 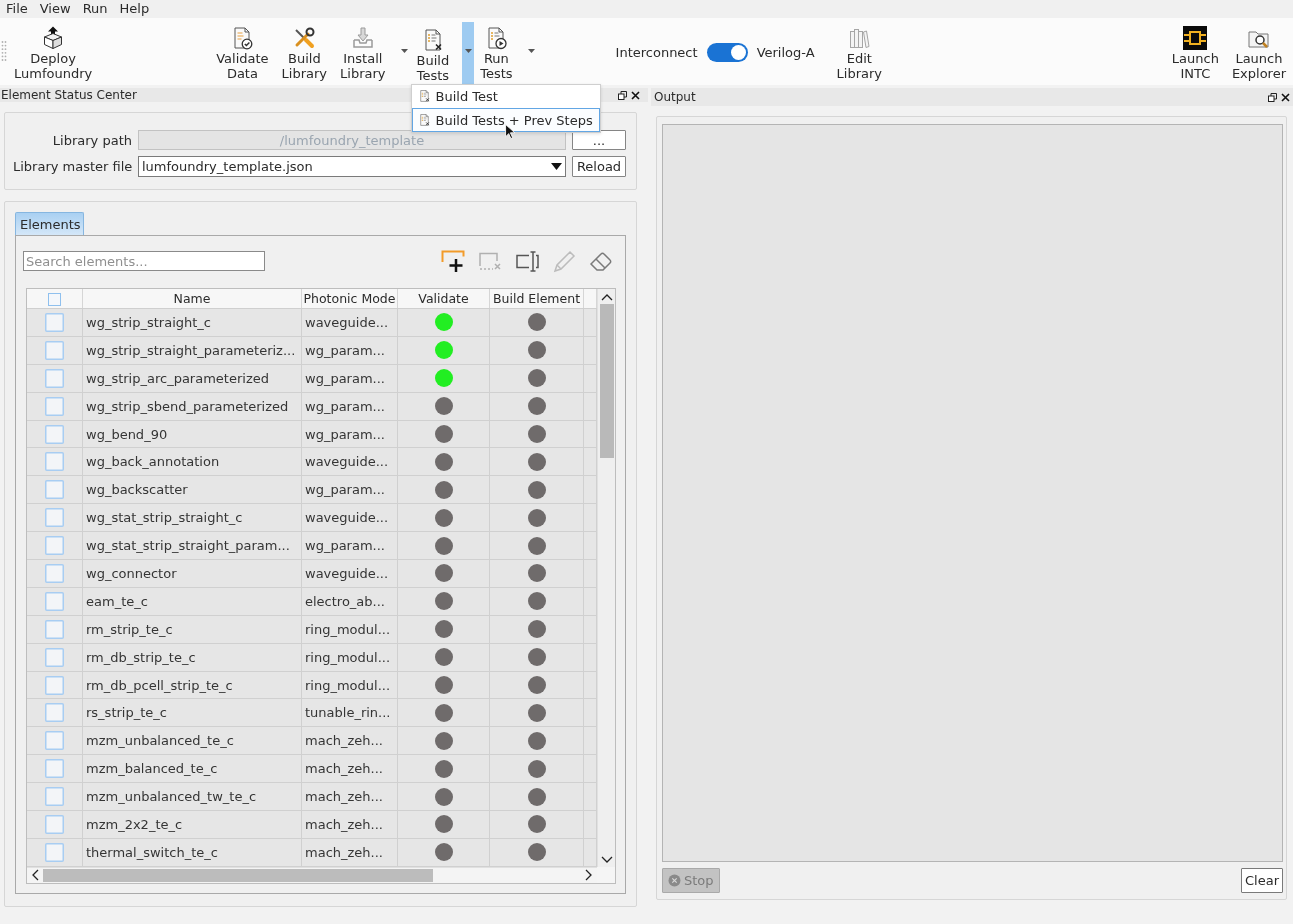 What do you see at coordinates (304, 51) in the screenshot?
I see `toolbar-button: Build Library` at bounding box center [304, 51].